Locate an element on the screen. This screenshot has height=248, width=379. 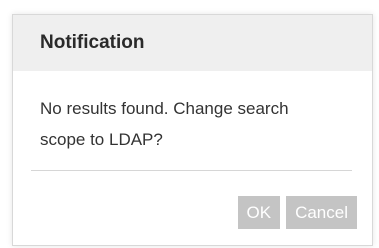
dialog-title: Notification is located at coordinates (92, 42).